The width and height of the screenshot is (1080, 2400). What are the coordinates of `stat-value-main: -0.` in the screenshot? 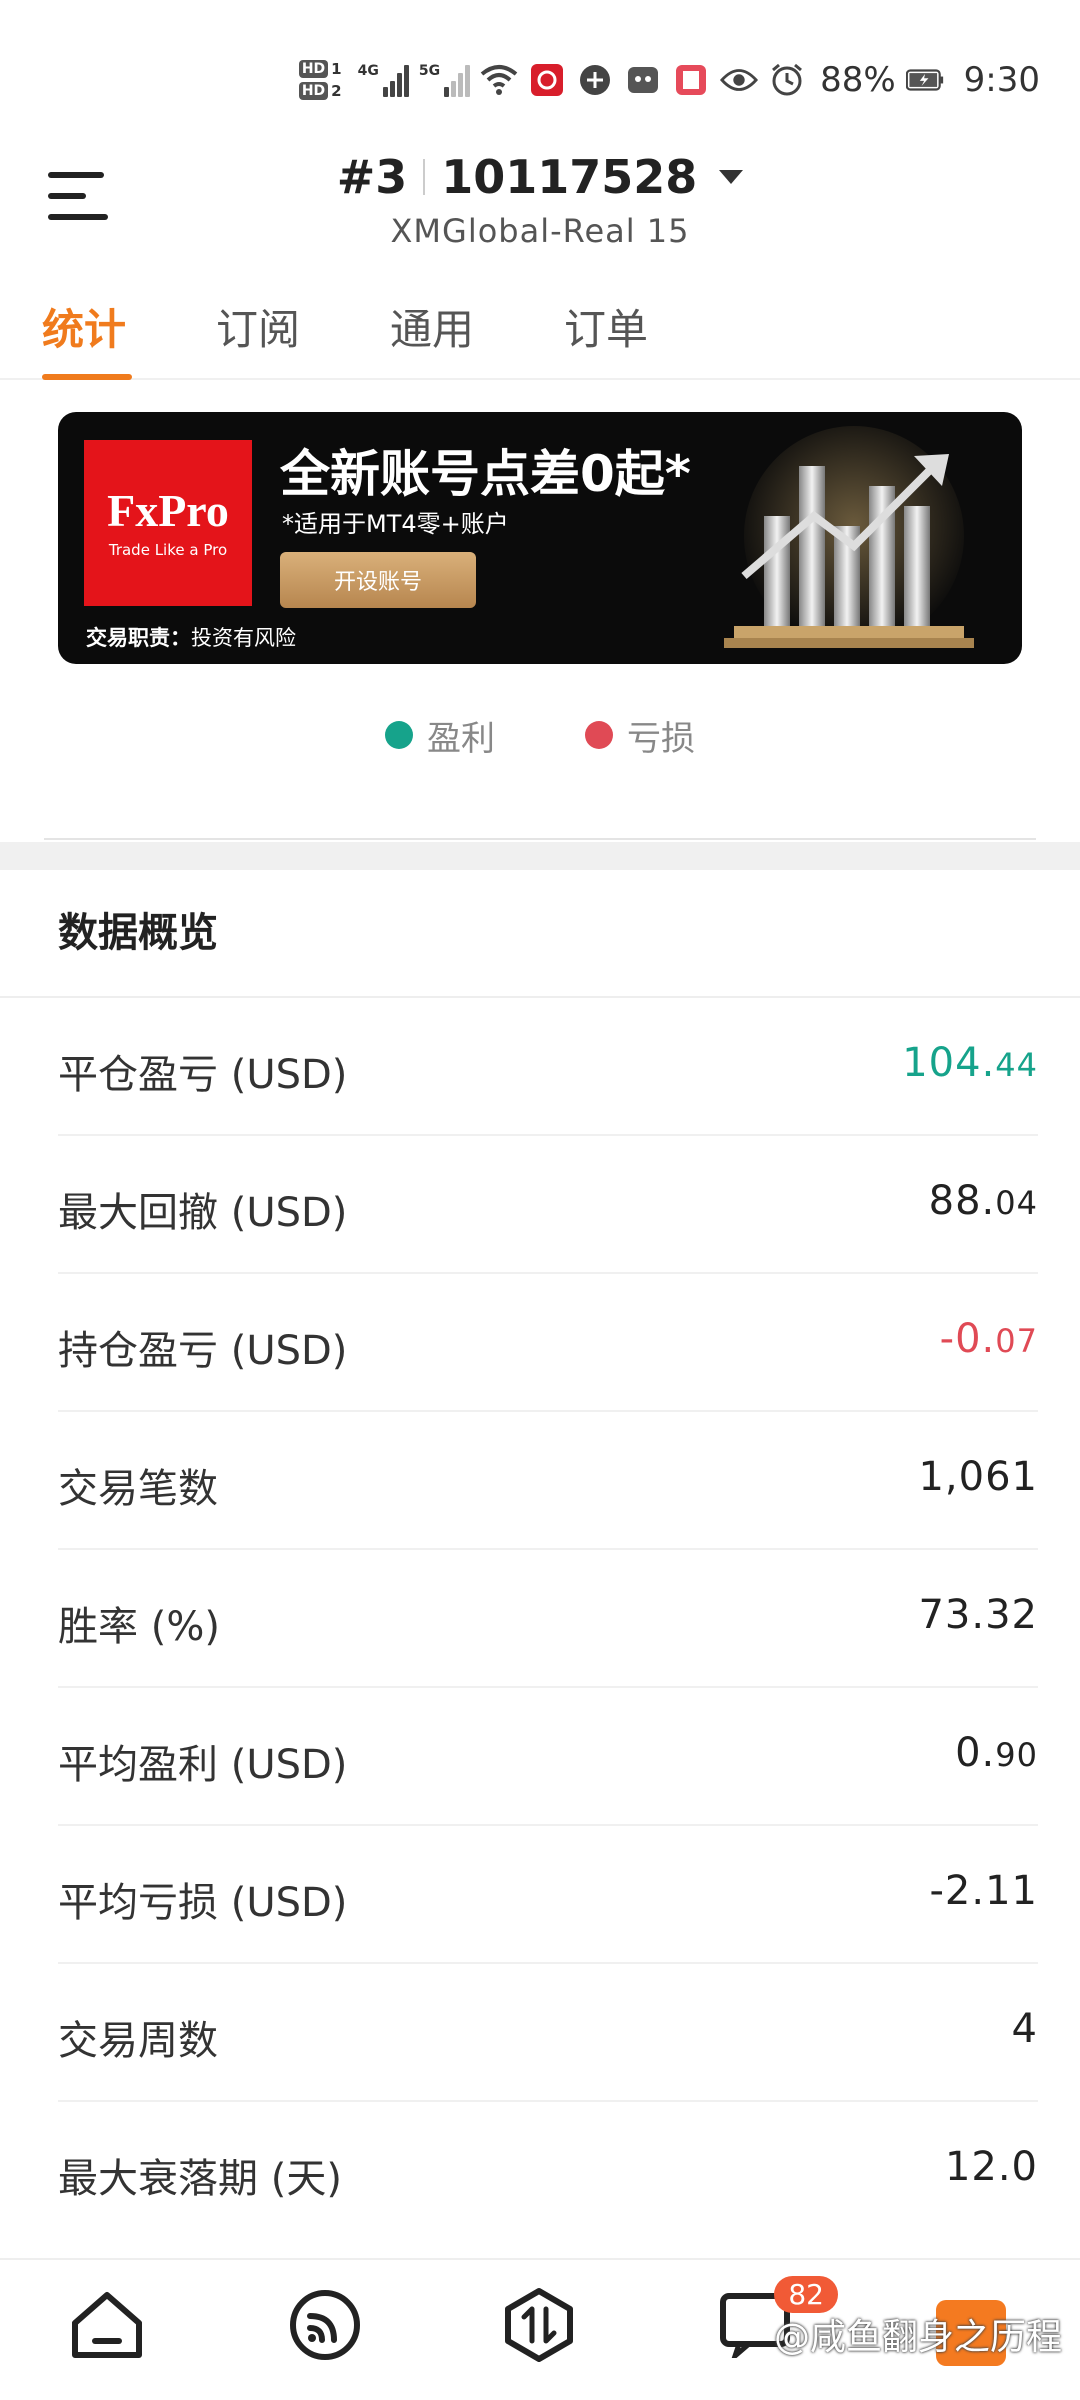 It's located at (967, 1339).